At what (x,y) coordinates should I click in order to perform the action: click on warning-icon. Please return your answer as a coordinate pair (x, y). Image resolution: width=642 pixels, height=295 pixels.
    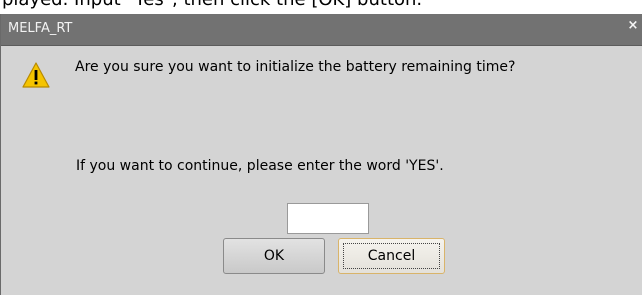
    Looking at the image, I should click on (36, 75).